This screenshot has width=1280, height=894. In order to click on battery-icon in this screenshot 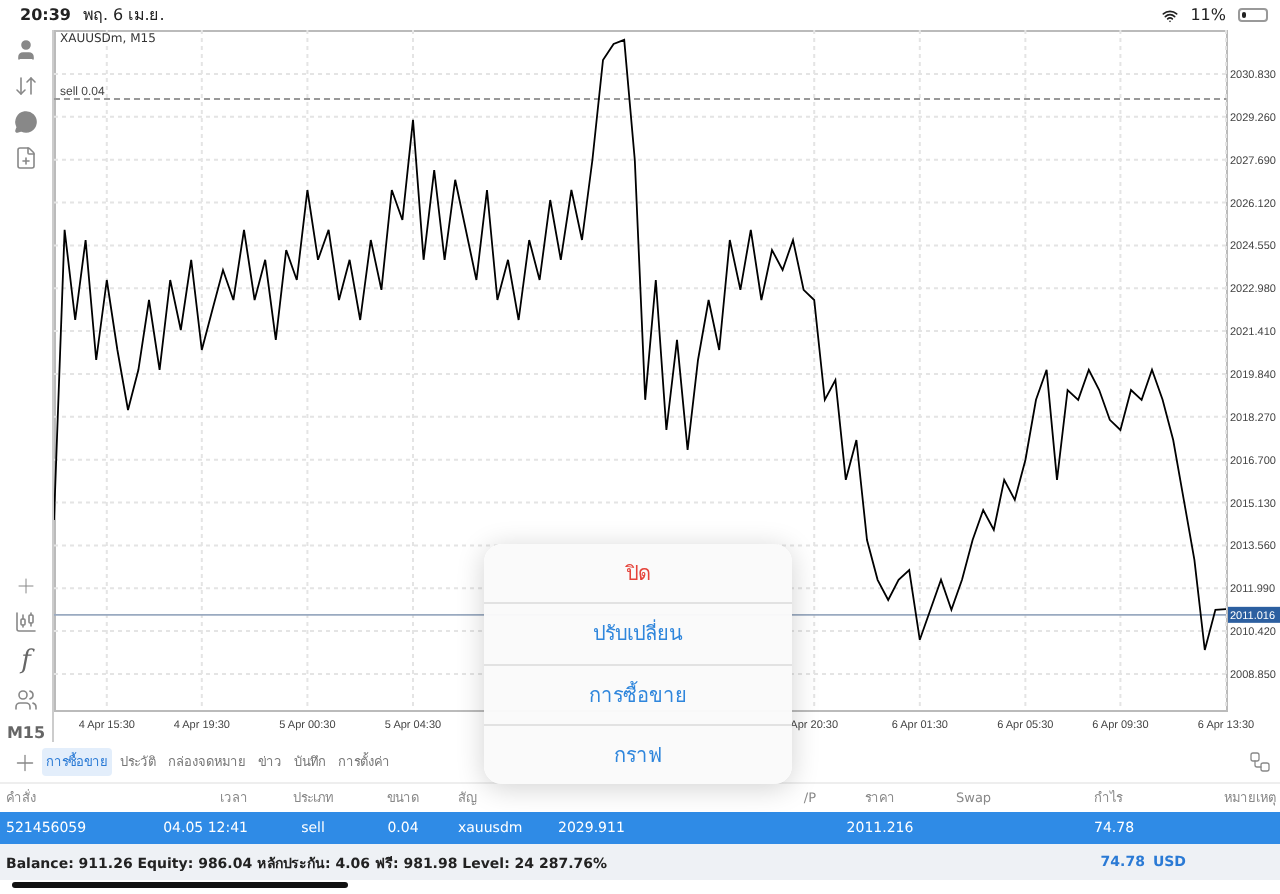, I will do `click(1253, 15)`.